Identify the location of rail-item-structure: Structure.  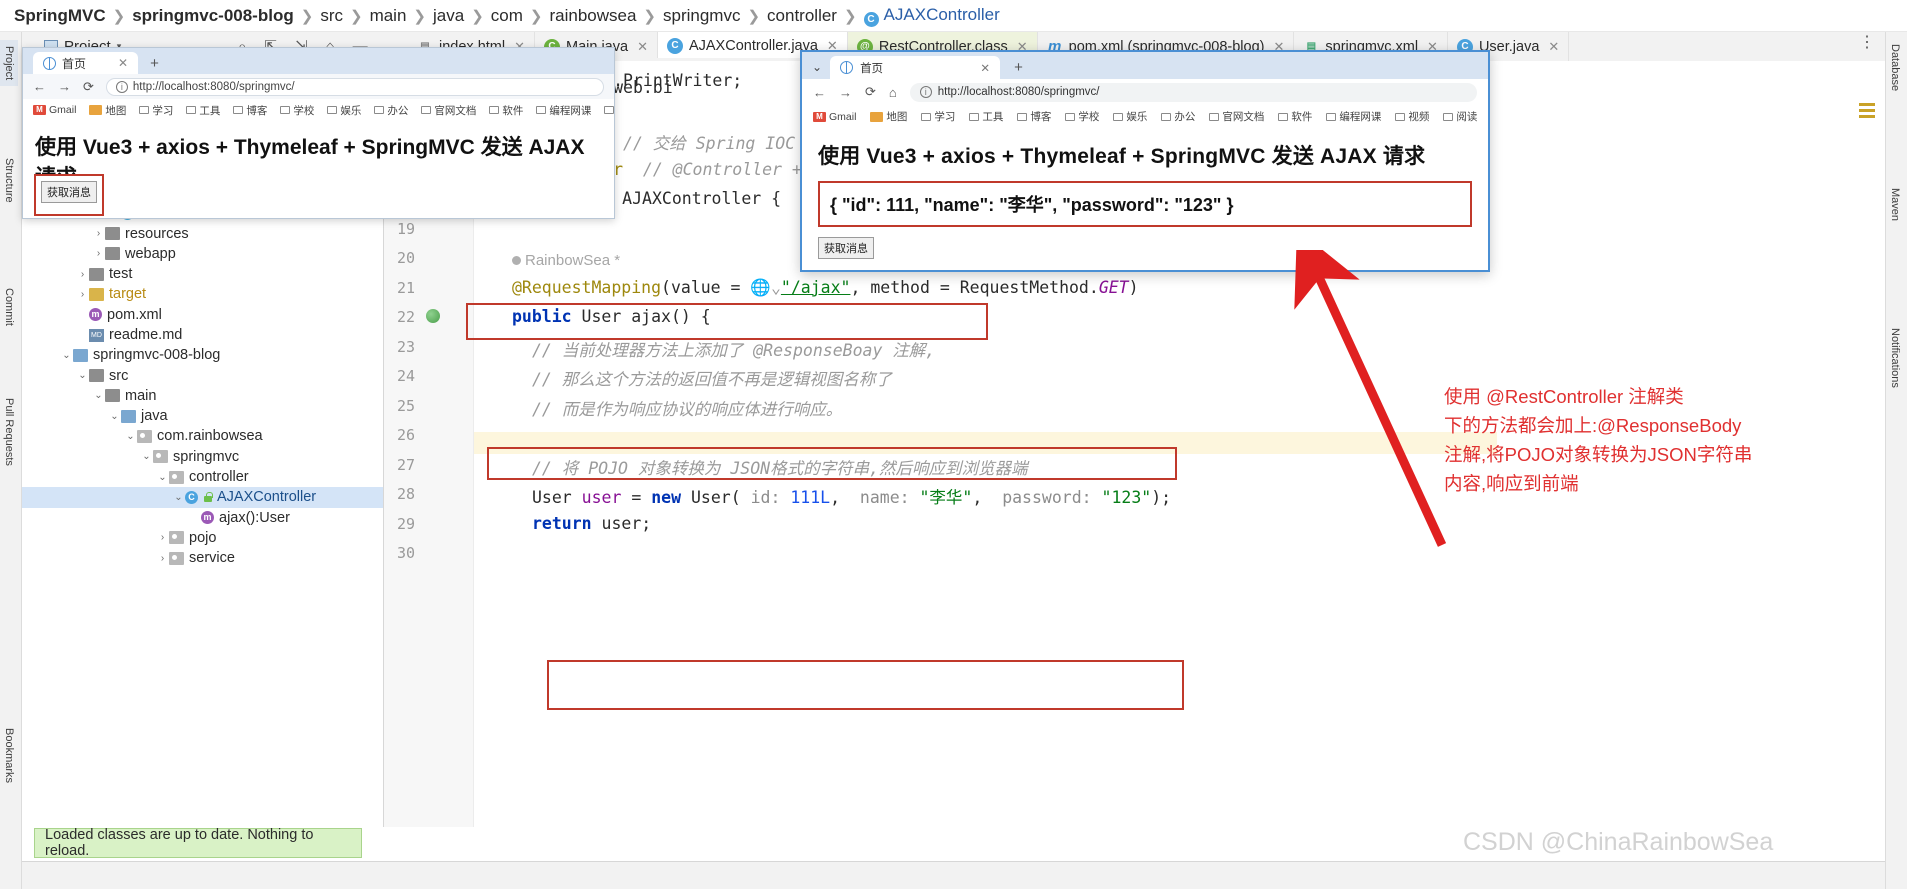
(9, 180).